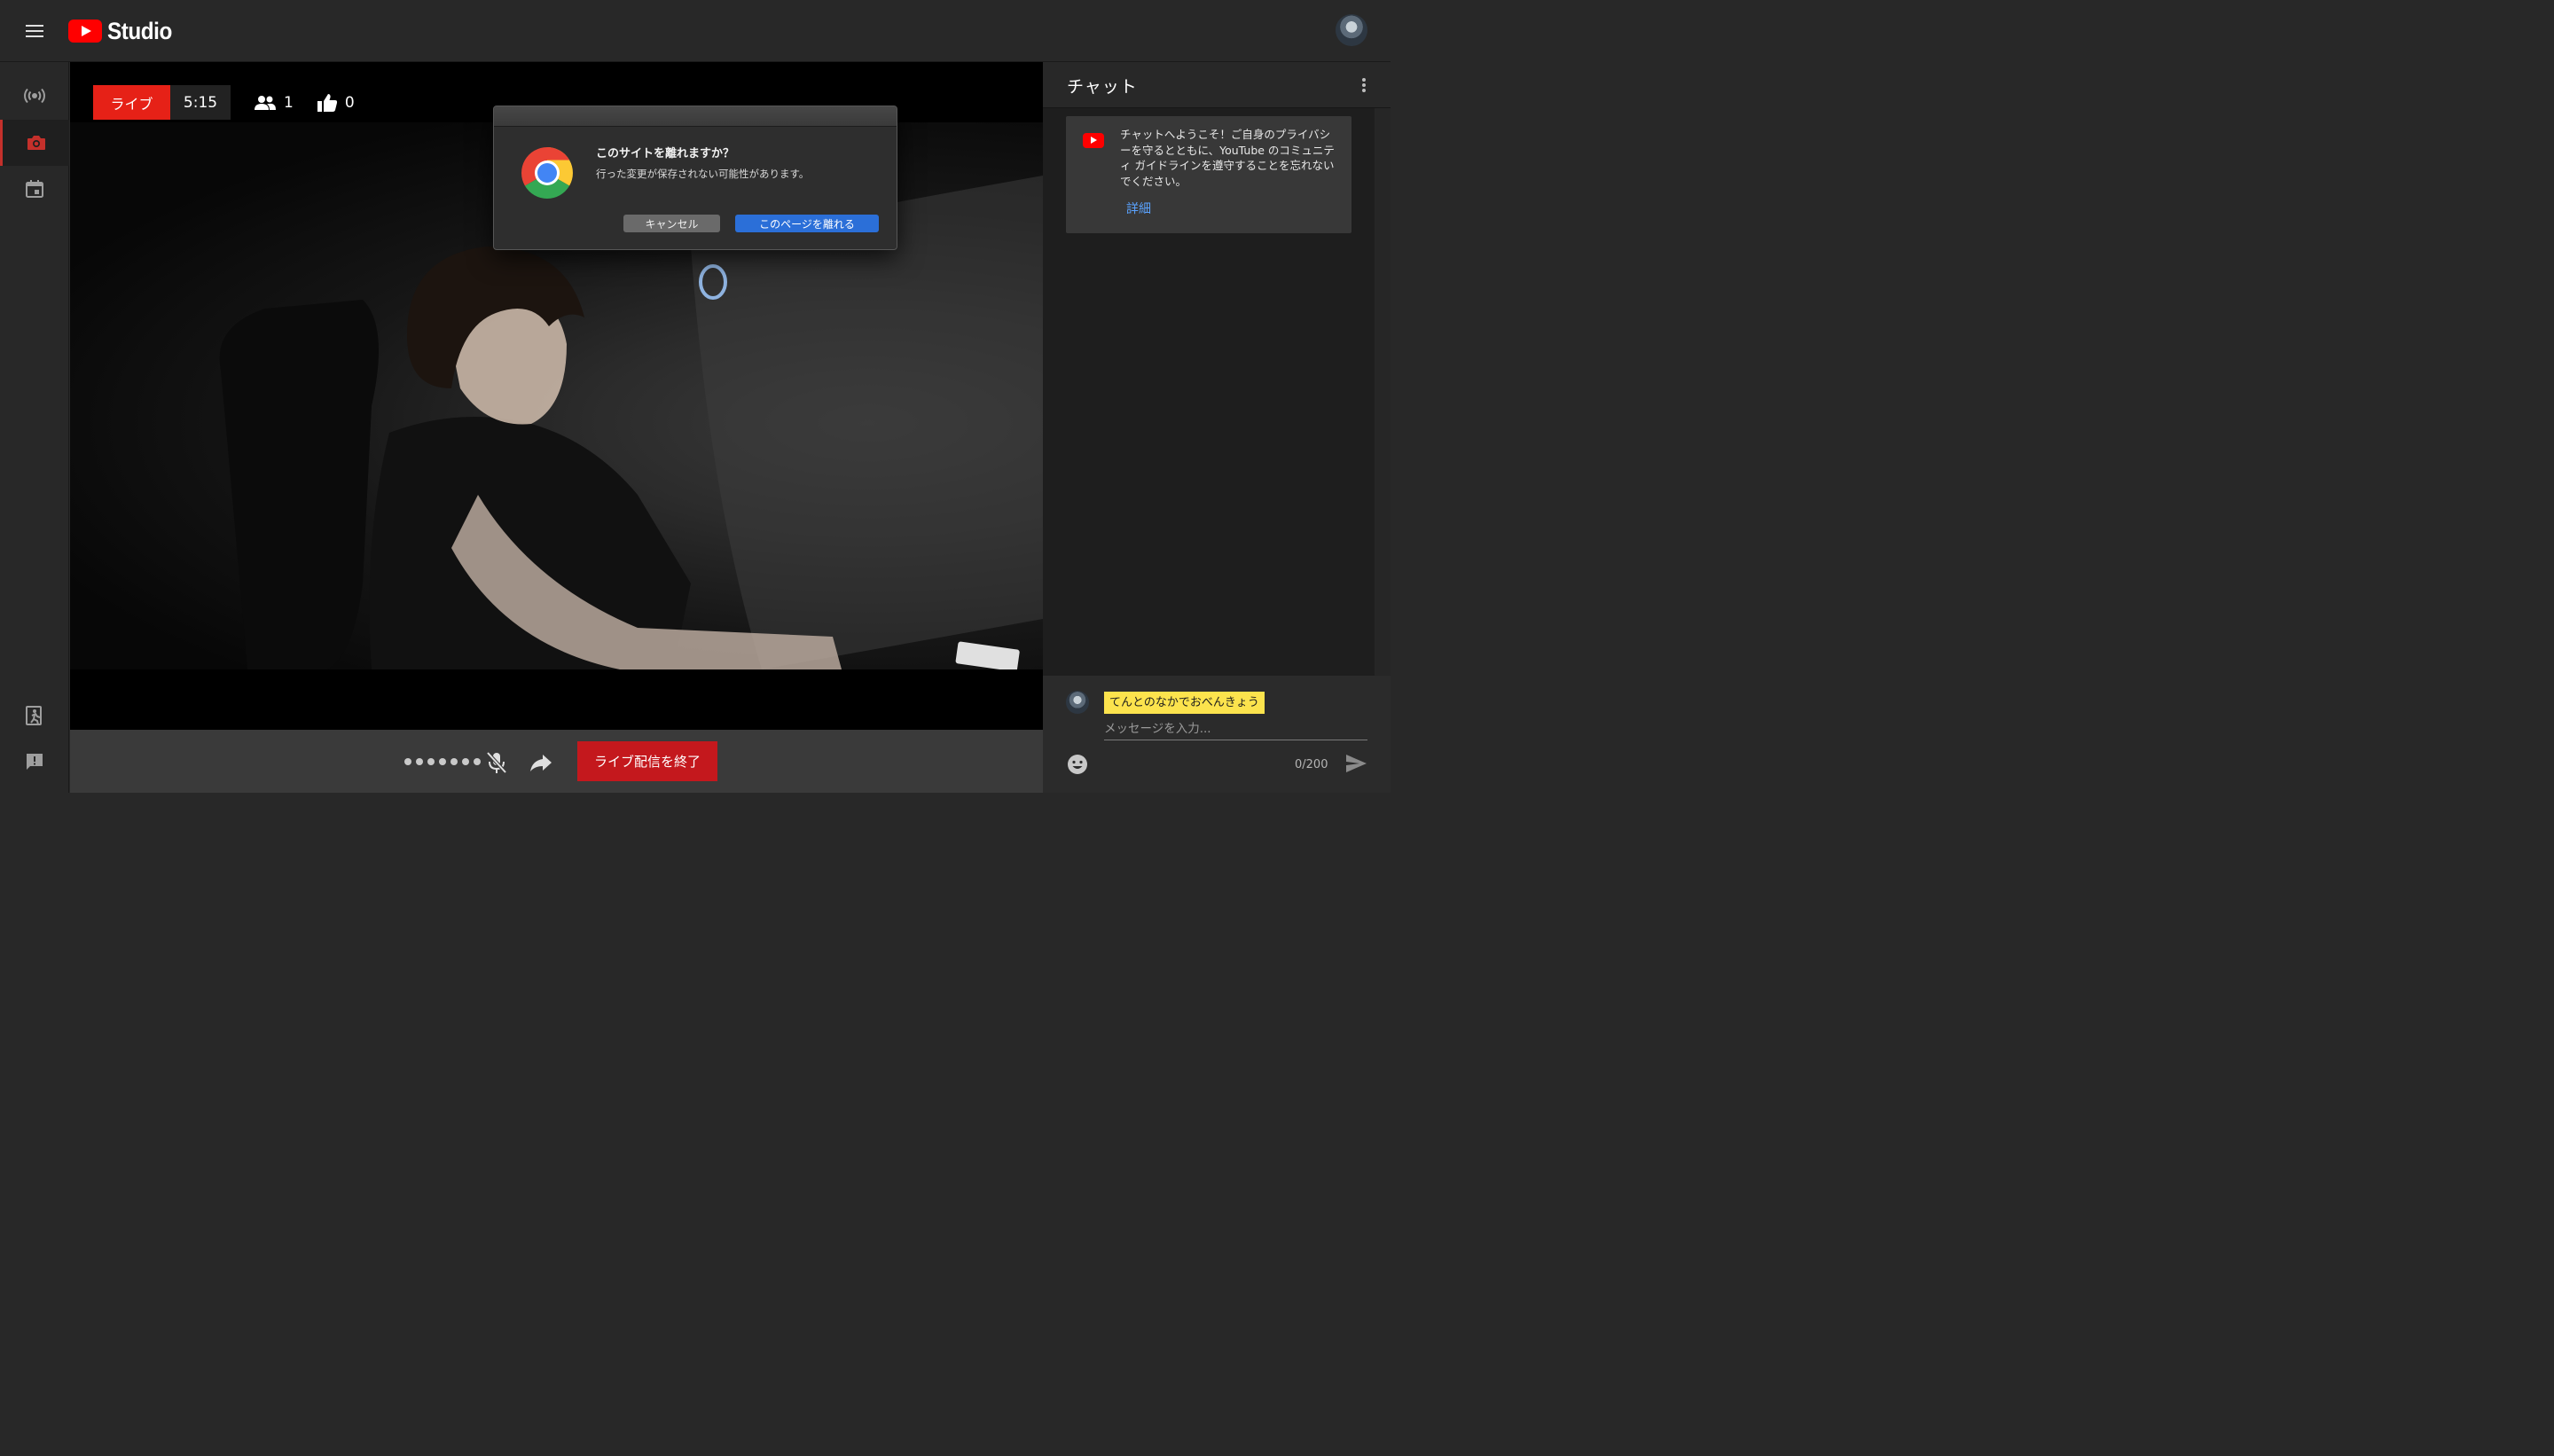 This screenshot has width=2554, height=1456. Describe the element at coordinates (131, 102) in the screenshot. I see `live-badge: ライブ` at that location.